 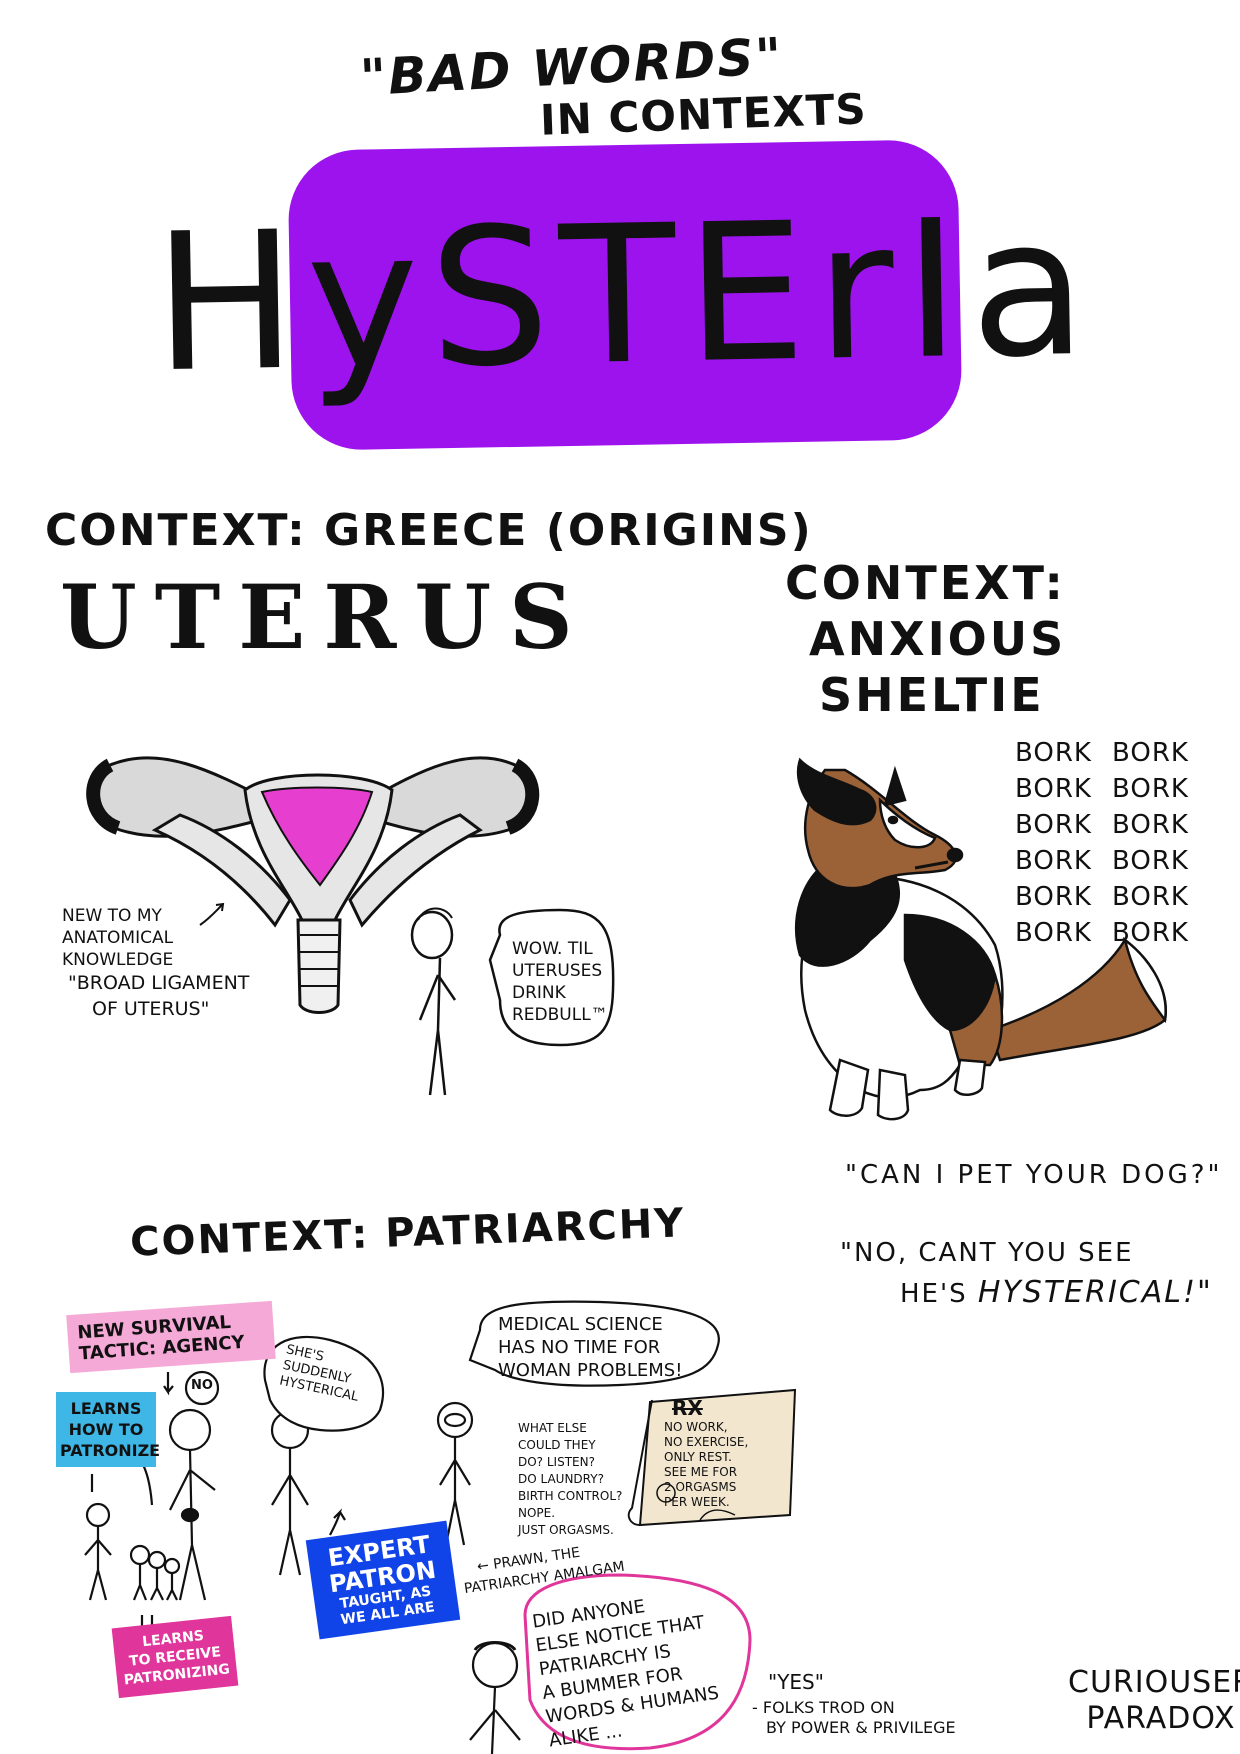 What do you see at coordinates (175, 1657) in the screenshot?
I see `tag-receive-patronizing: LEARNS TO RECEIVE PATRONIZING` at bounding box center [175, 1657].